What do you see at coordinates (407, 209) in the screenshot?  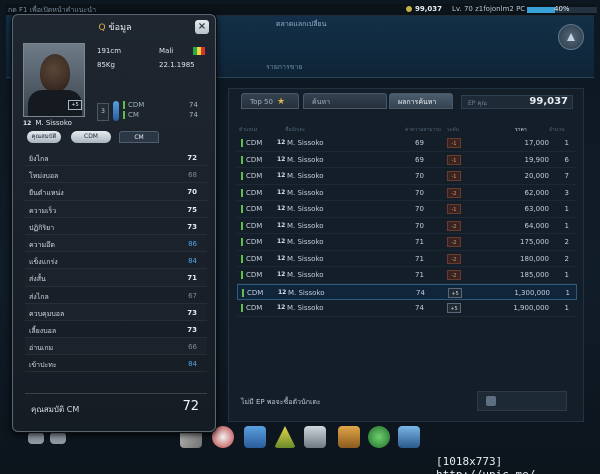 I see `table-row: CDM 12 M. Sissoko 70 -1 63,000 1` at bounding box center [407, 209].